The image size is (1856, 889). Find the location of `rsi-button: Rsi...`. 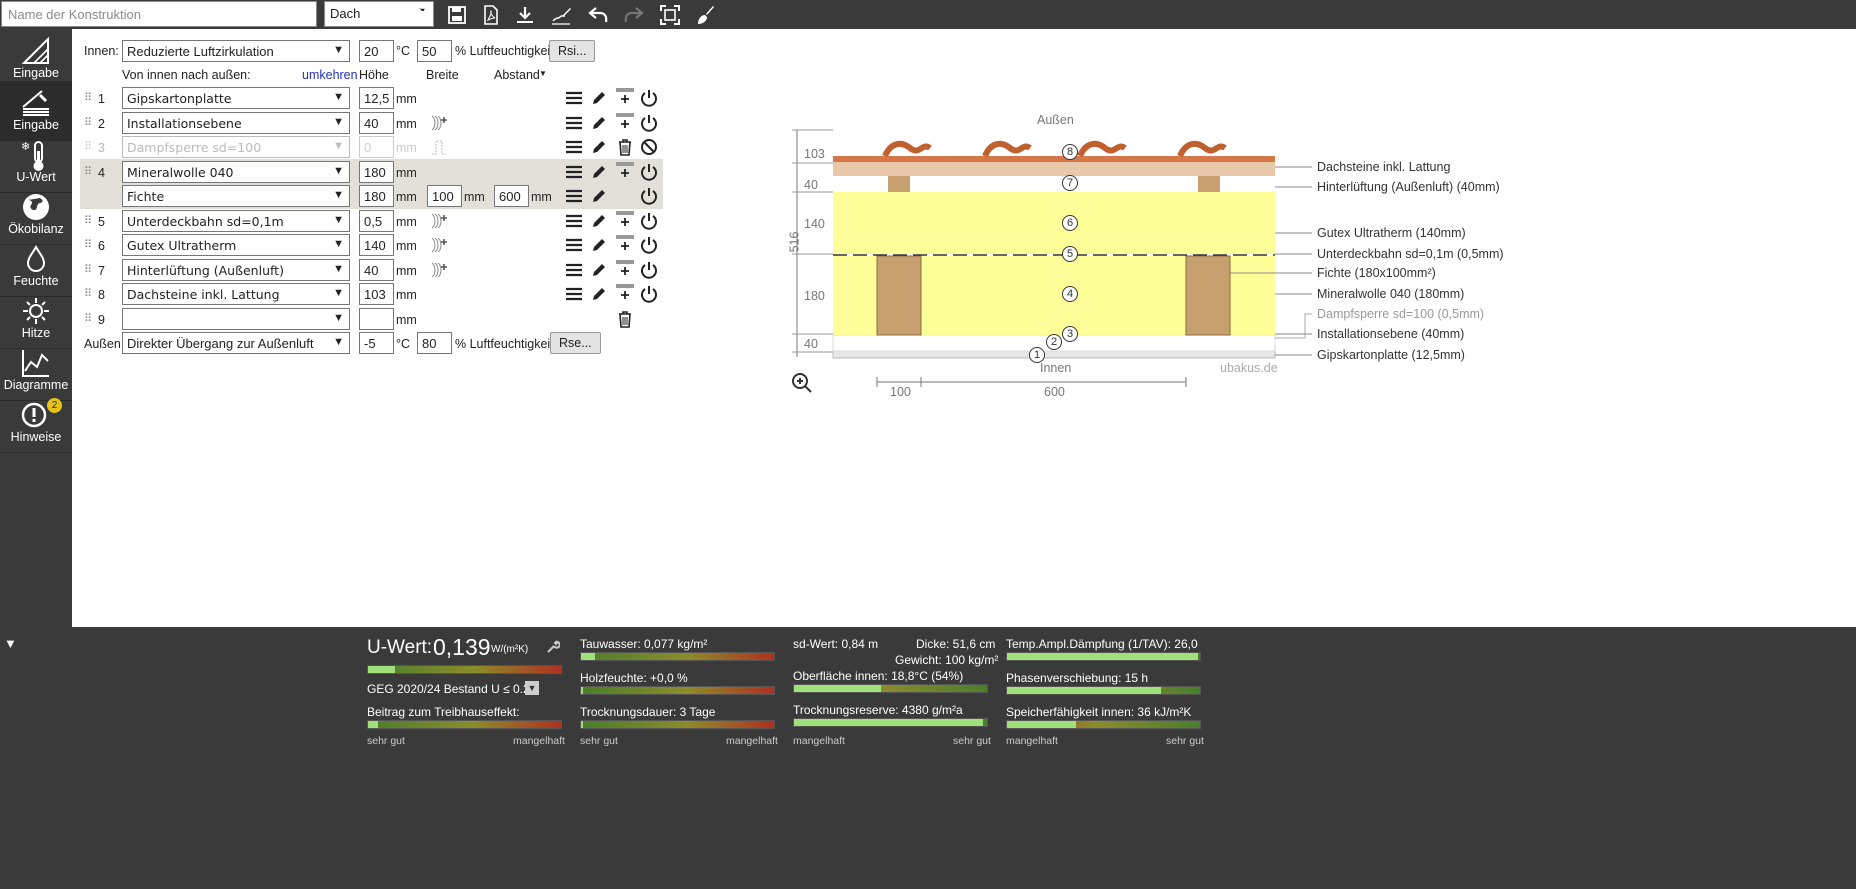

rsi-button: Rsi... is located at coordinates (572, 51).